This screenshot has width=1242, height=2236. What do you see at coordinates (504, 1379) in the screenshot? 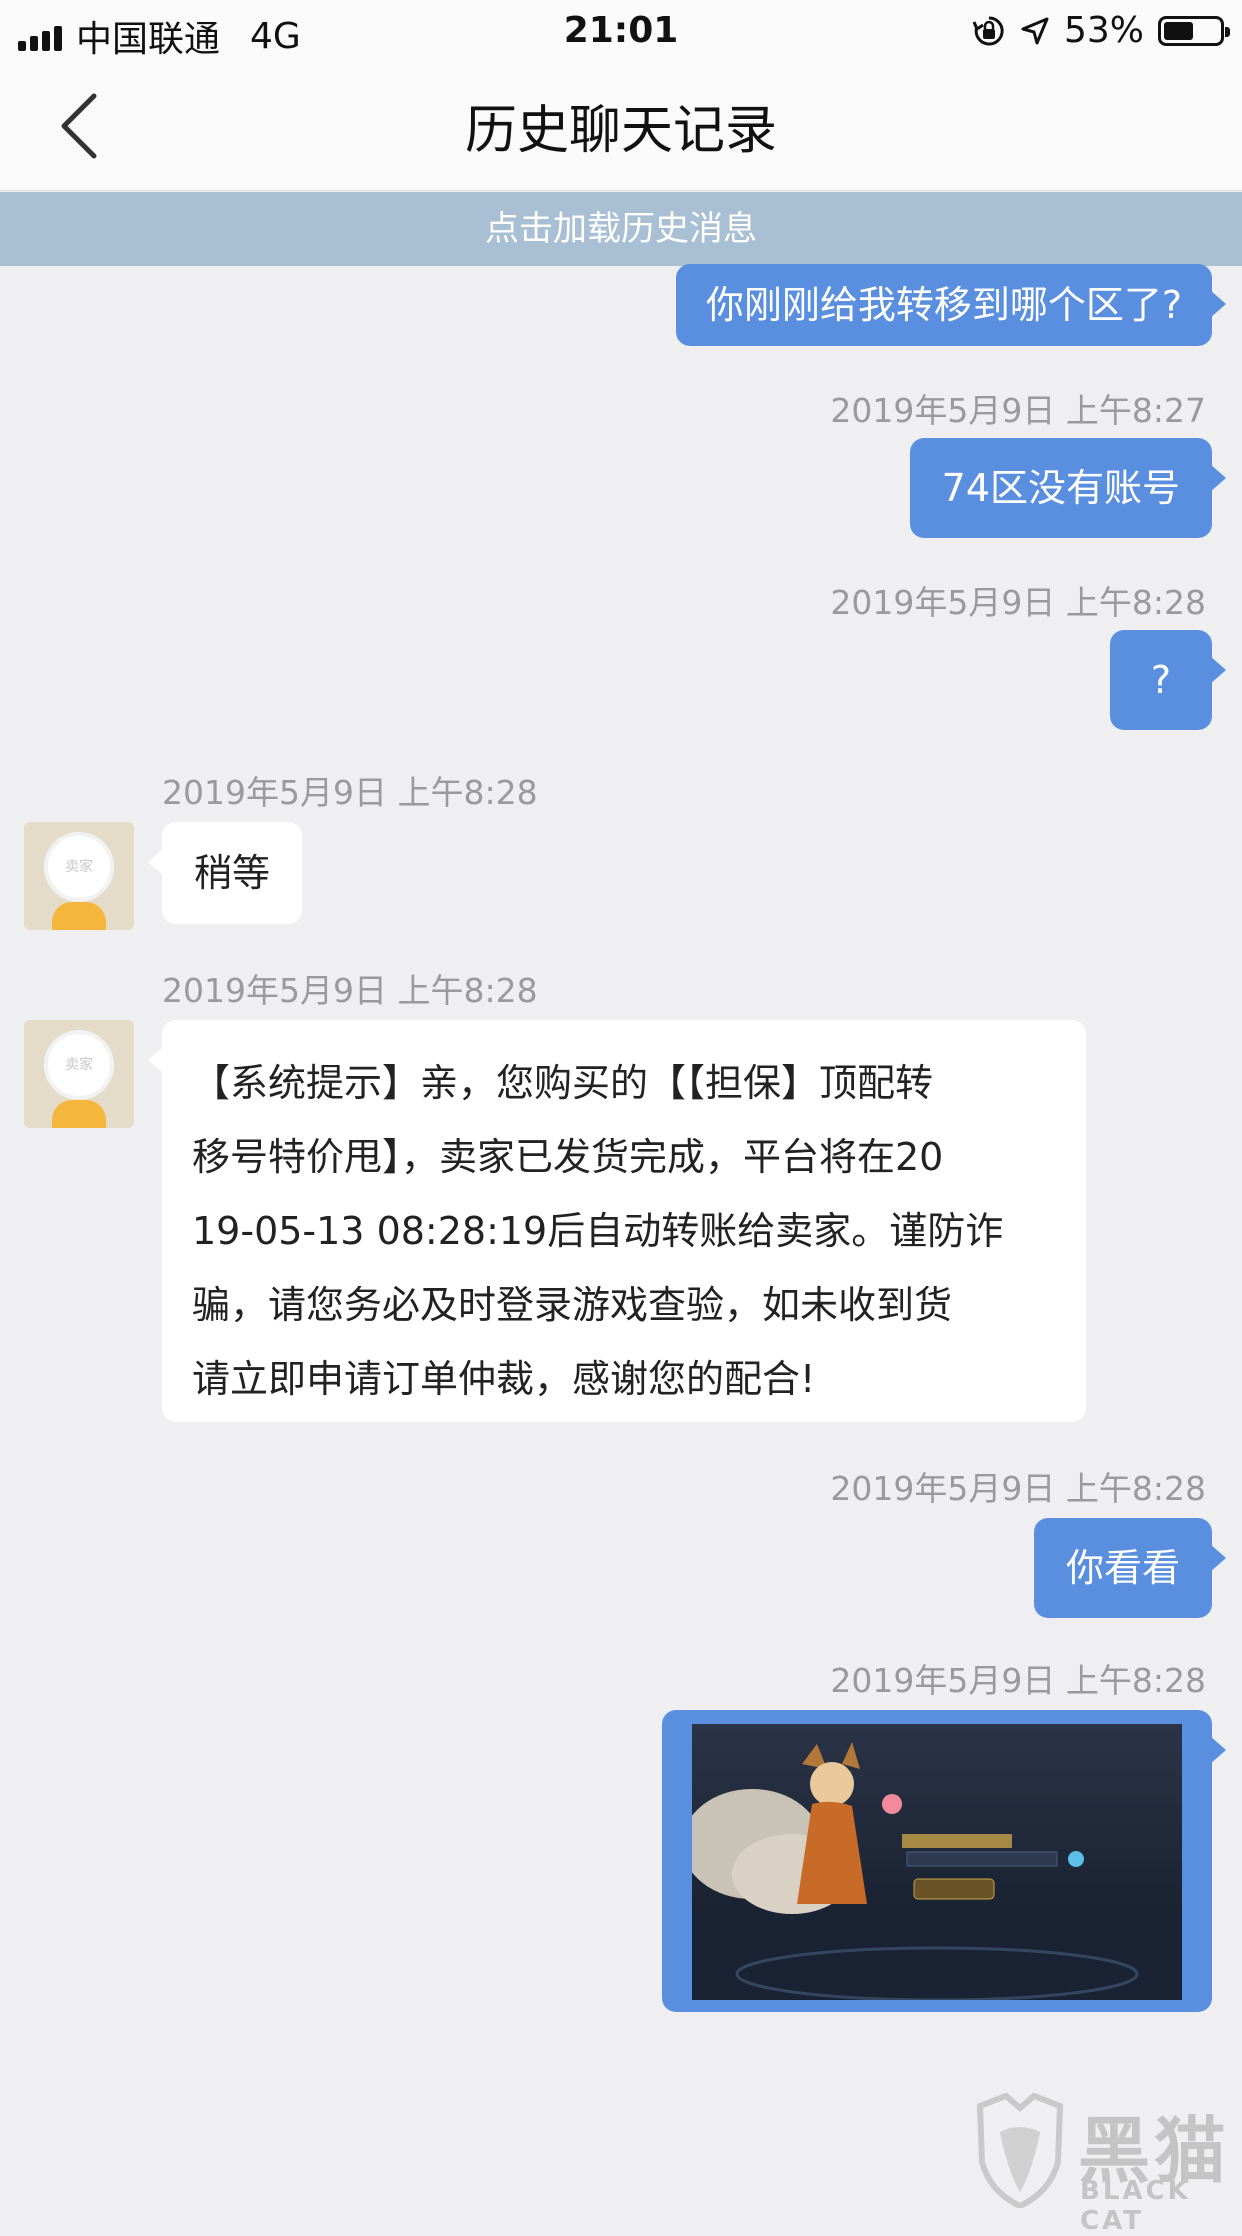
I see `message-line: 请立即申请订单仲裁，感谢您的配合!` at bounding box center [504, 1379].